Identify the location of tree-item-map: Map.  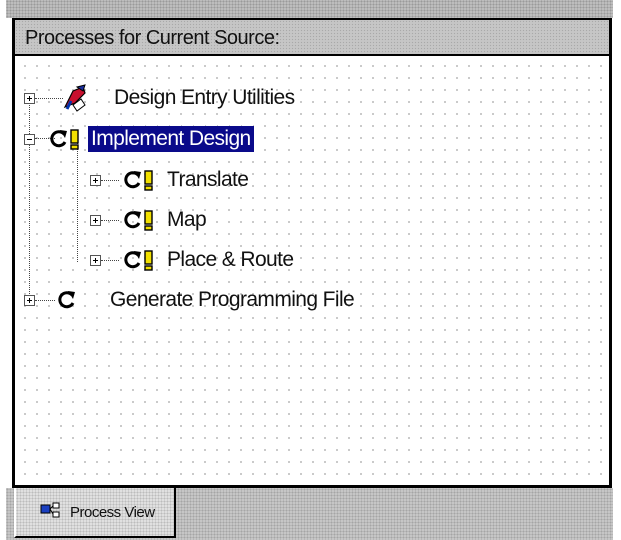
(149, 220).